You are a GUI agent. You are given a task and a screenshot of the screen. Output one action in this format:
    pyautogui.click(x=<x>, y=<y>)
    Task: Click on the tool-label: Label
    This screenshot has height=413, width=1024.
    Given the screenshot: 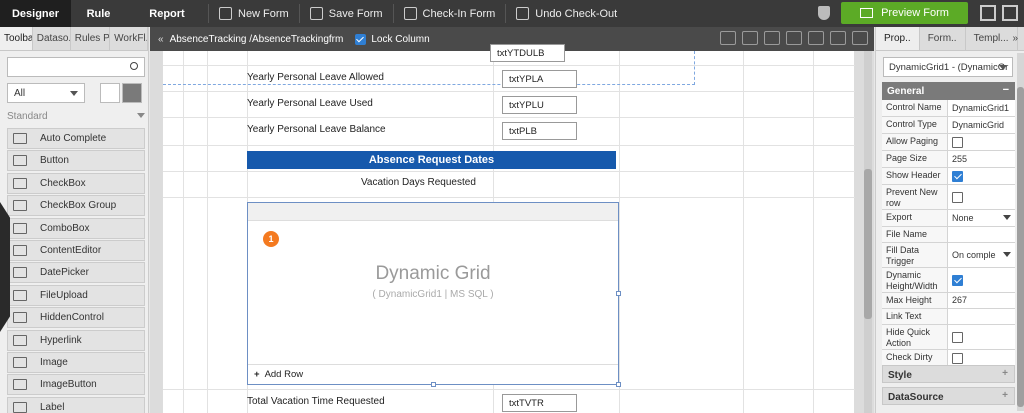 What is the action you would take?
    pyautogui.click(x=76, y=404)
    